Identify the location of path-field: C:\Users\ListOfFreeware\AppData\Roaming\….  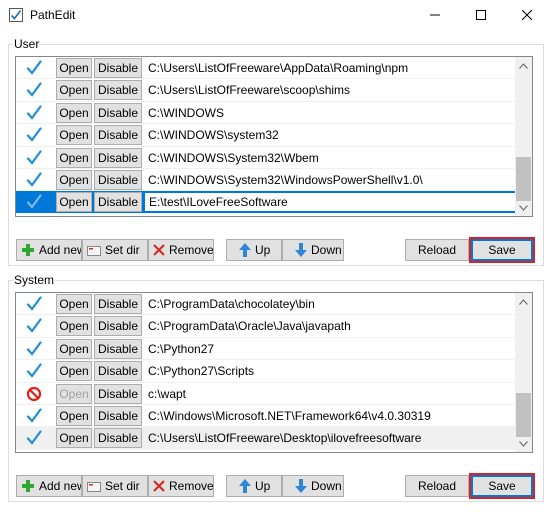
(276, 68).